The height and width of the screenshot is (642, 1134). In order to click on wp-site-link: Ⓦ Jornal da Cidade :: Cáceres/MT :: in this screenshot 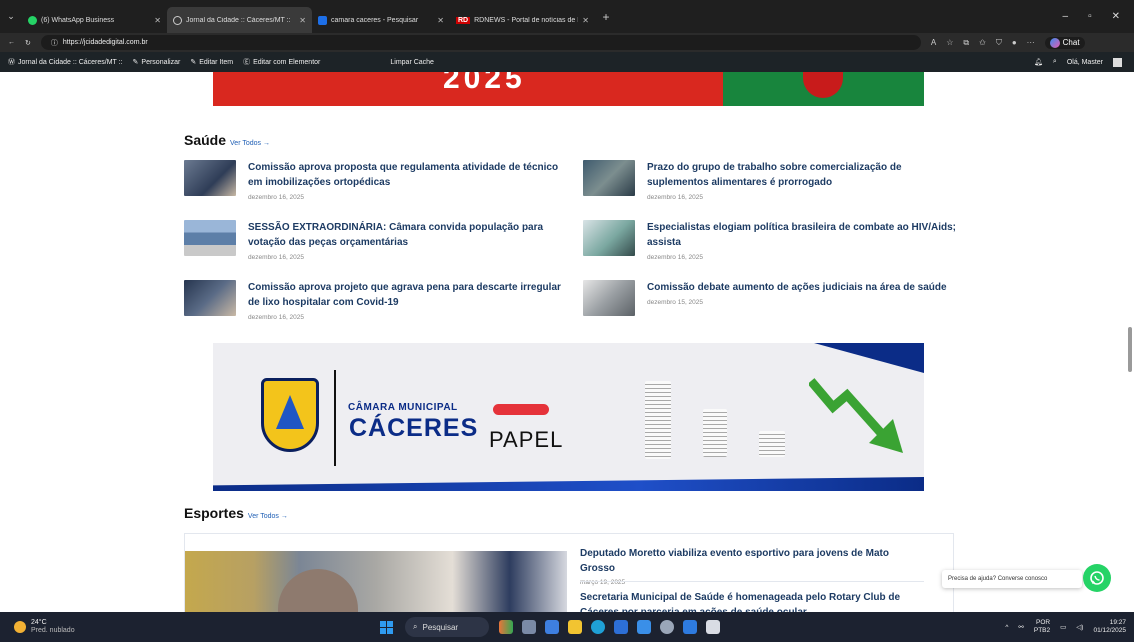, I will do `click(65, 62)`.